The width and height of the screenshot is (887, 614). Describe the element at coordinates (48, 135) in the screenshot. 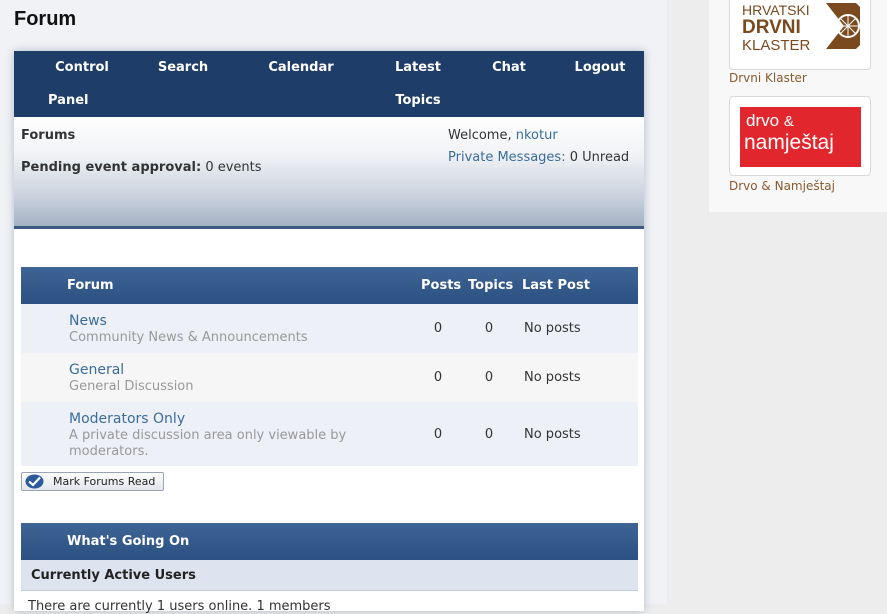

I see `breadcrumb-forums: Forums` at that location.